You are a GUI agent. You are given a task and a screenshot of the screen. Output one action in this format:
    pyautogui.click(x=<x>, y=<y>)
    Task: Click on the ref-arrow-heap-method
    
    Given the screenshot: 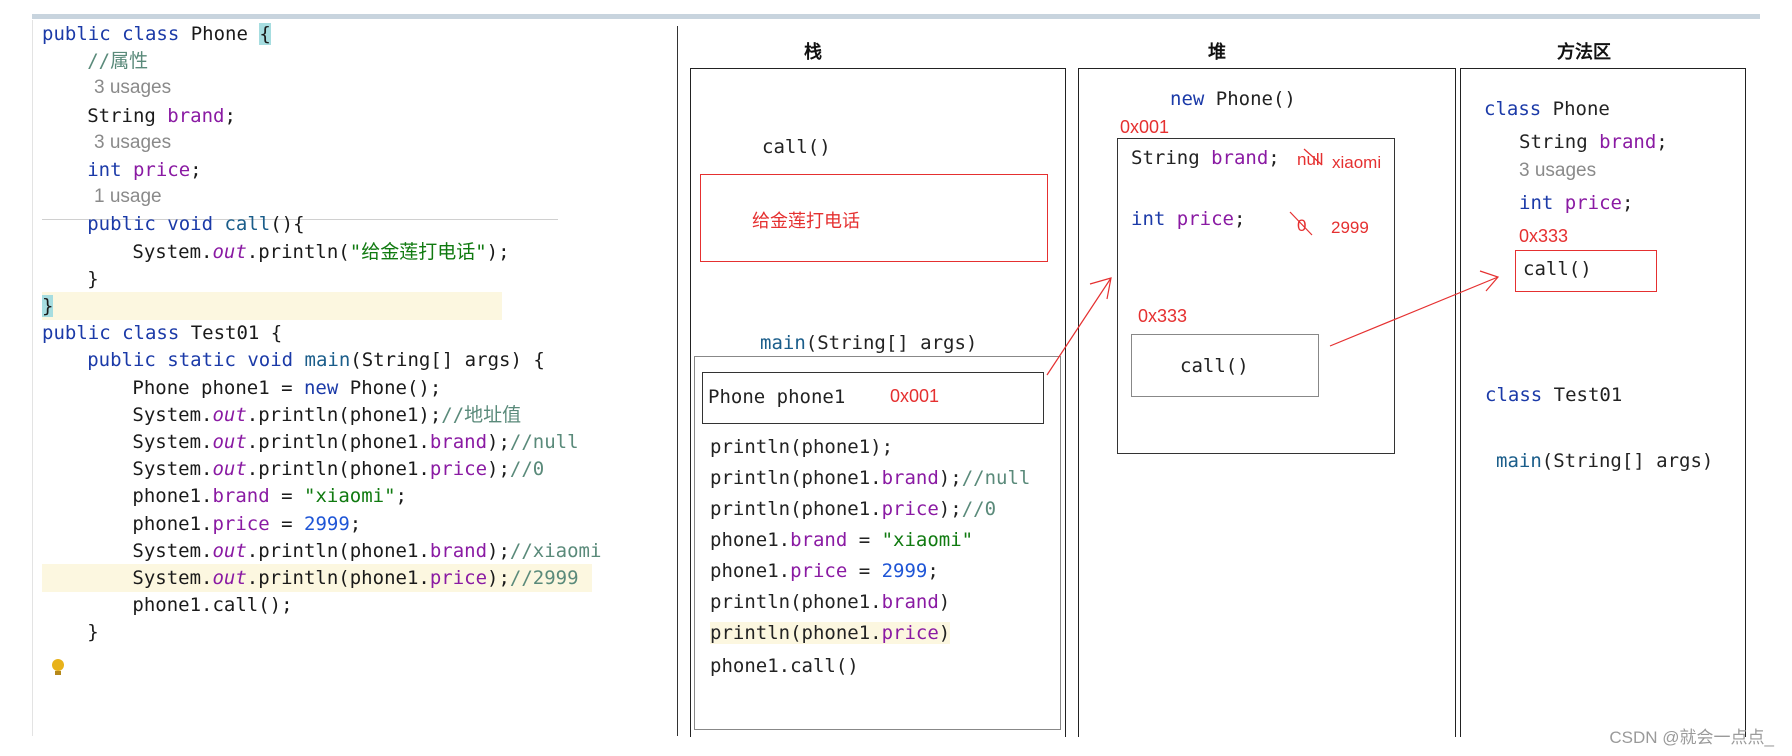 What is the action you would take?
    pyautogui.click(x=1414, y=311)
    